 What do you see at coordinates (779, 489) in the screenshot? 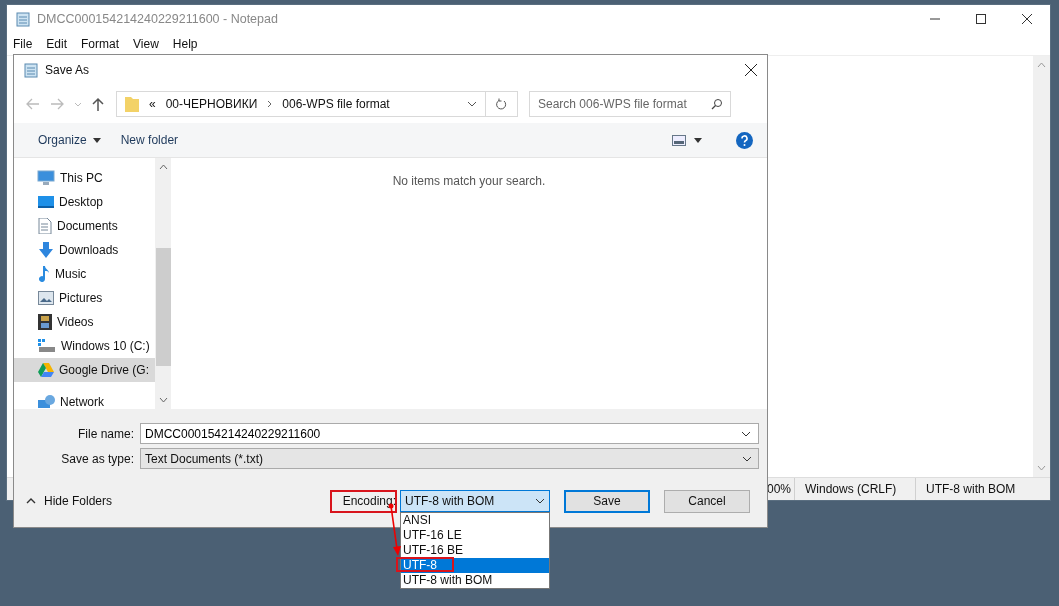
I see `status-bar-item: 00%` at bounding box center [779, 489].